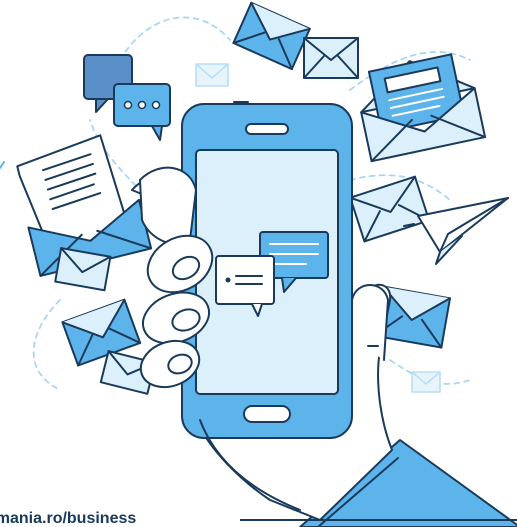  I want to click on open-envelope-icon, so click(423, 108).